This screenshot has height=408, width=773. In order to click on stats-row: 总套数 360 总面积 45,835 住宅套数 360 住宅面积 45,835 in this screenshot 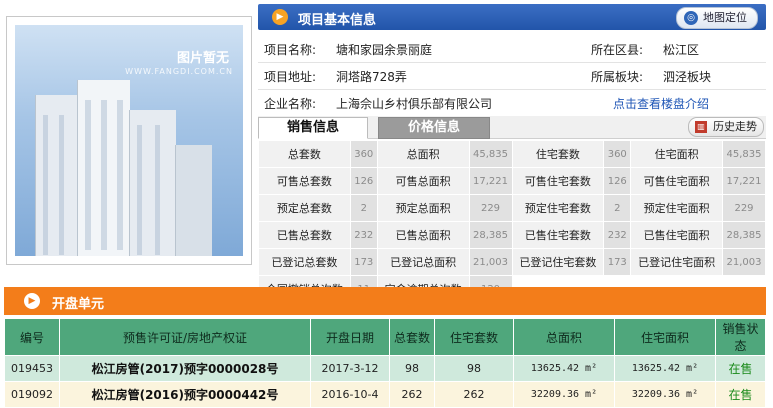, I will do `click(512, 154)`.